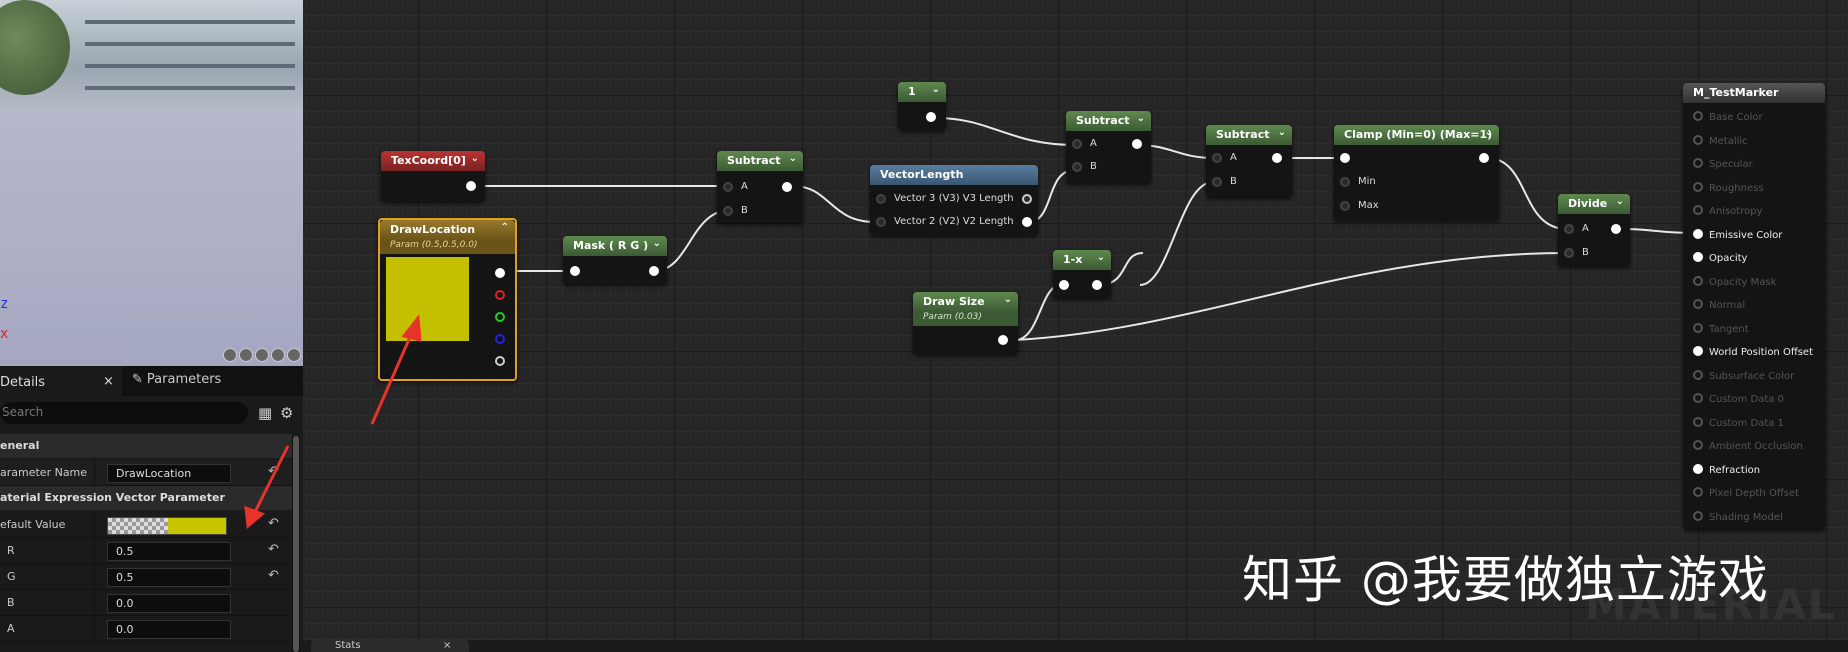 The height and width of the screenshot is (652, 1848). I want to click on output-pin-a, so click(500, 361).